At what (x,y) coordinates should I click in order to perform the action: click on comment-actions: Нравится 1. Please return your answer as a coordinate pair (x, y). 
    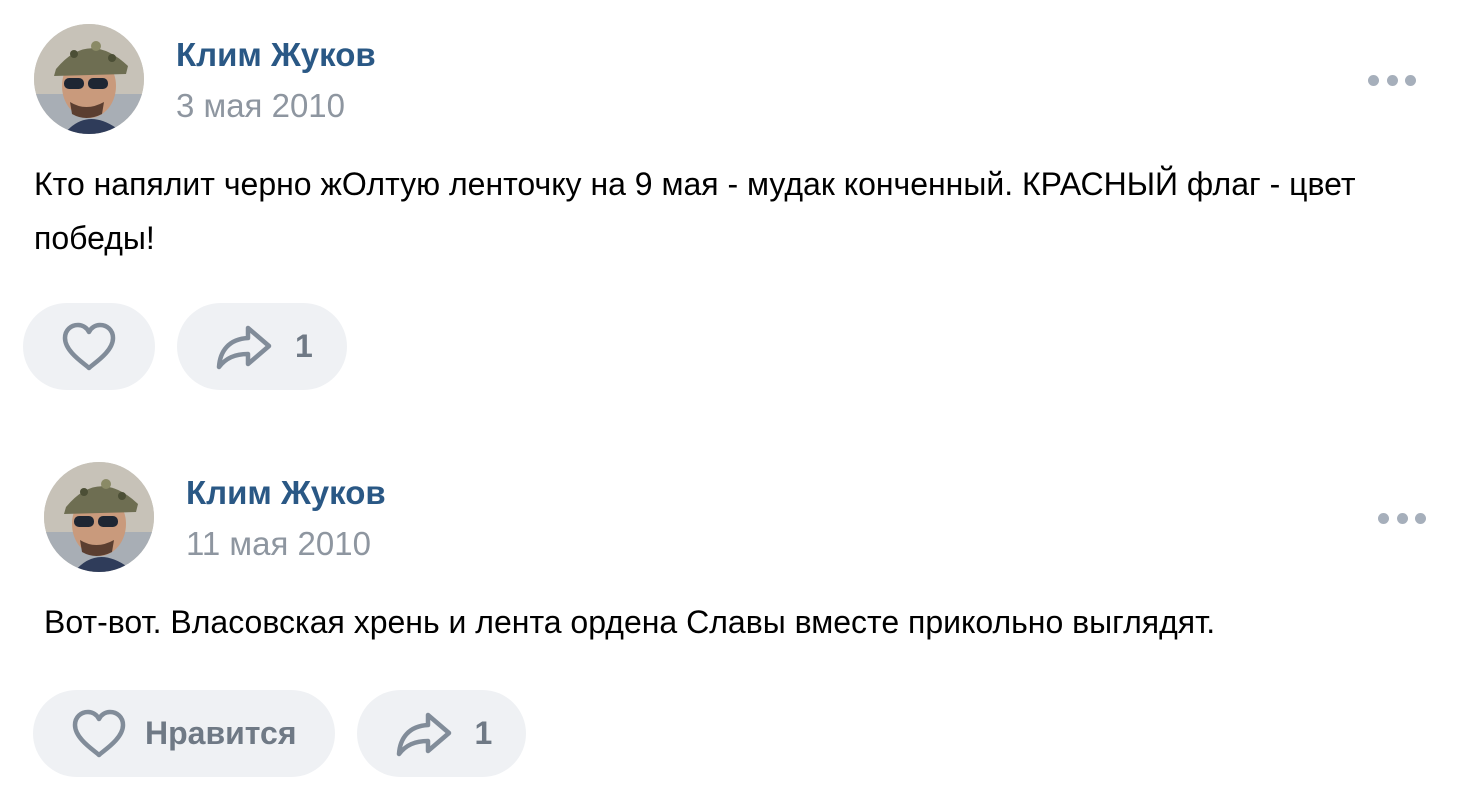
    Looking at the image, I should click on (280, 733).